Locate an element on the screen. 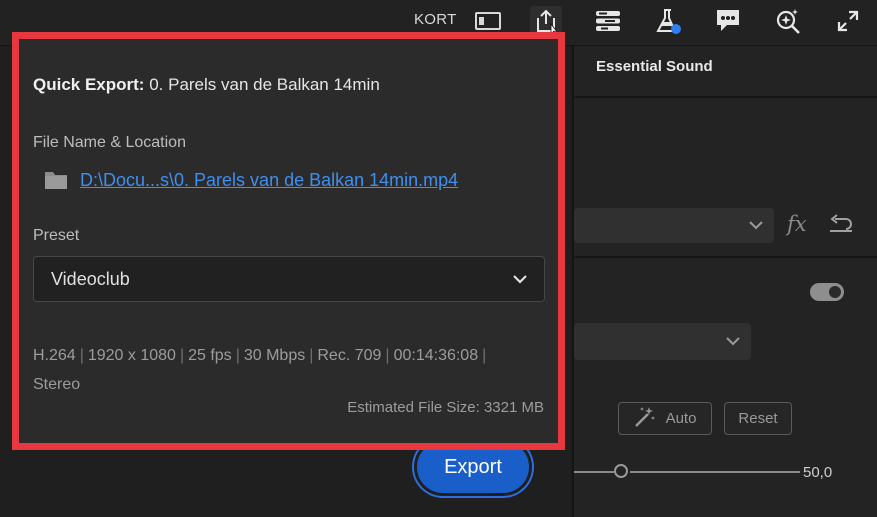 This screenshot has width=877, height=517. export-label: Export is located at coordinates (473, 466).